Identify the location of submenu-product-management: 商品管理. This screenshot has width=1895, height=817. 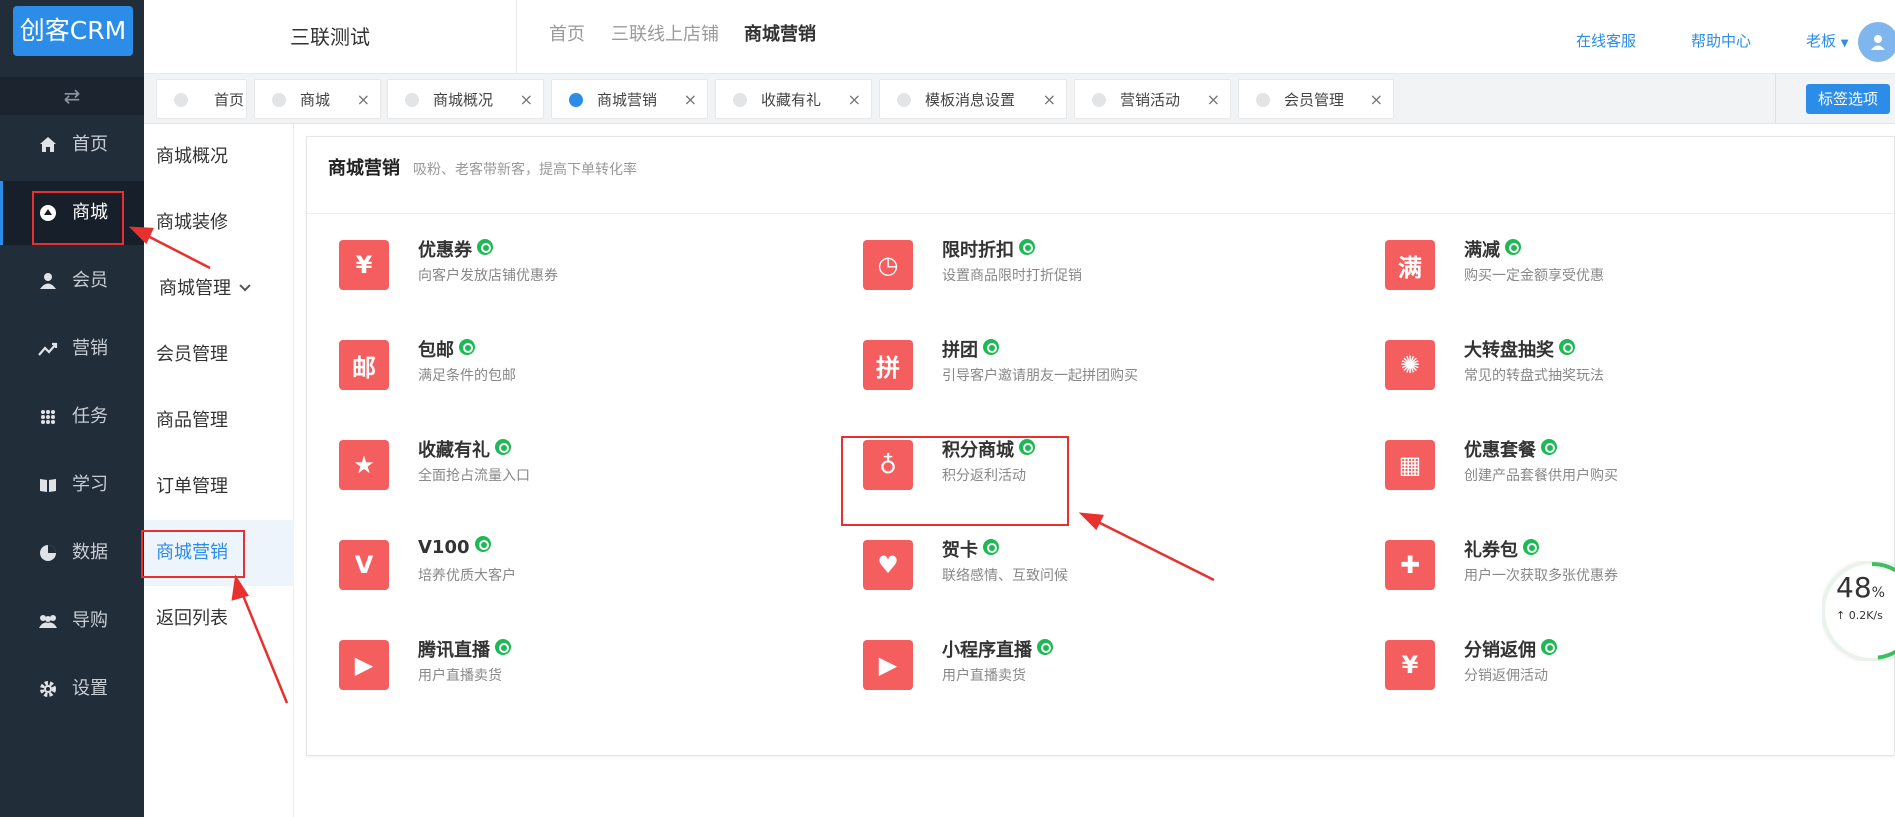
(219, 421).